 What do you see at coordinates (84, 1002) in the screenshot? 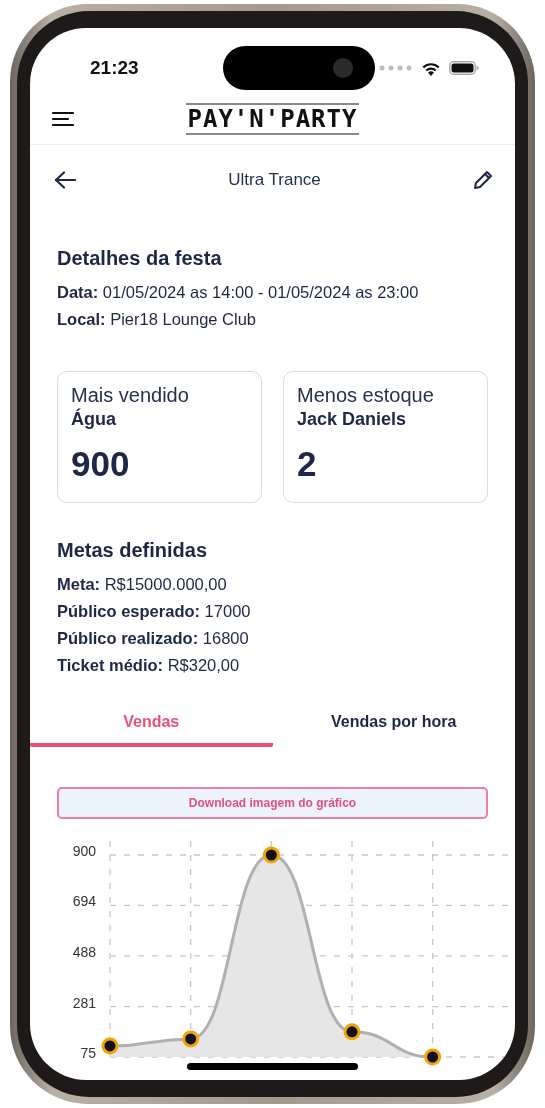
I see `axis-label: 281` at bounding box center [84, 1002].